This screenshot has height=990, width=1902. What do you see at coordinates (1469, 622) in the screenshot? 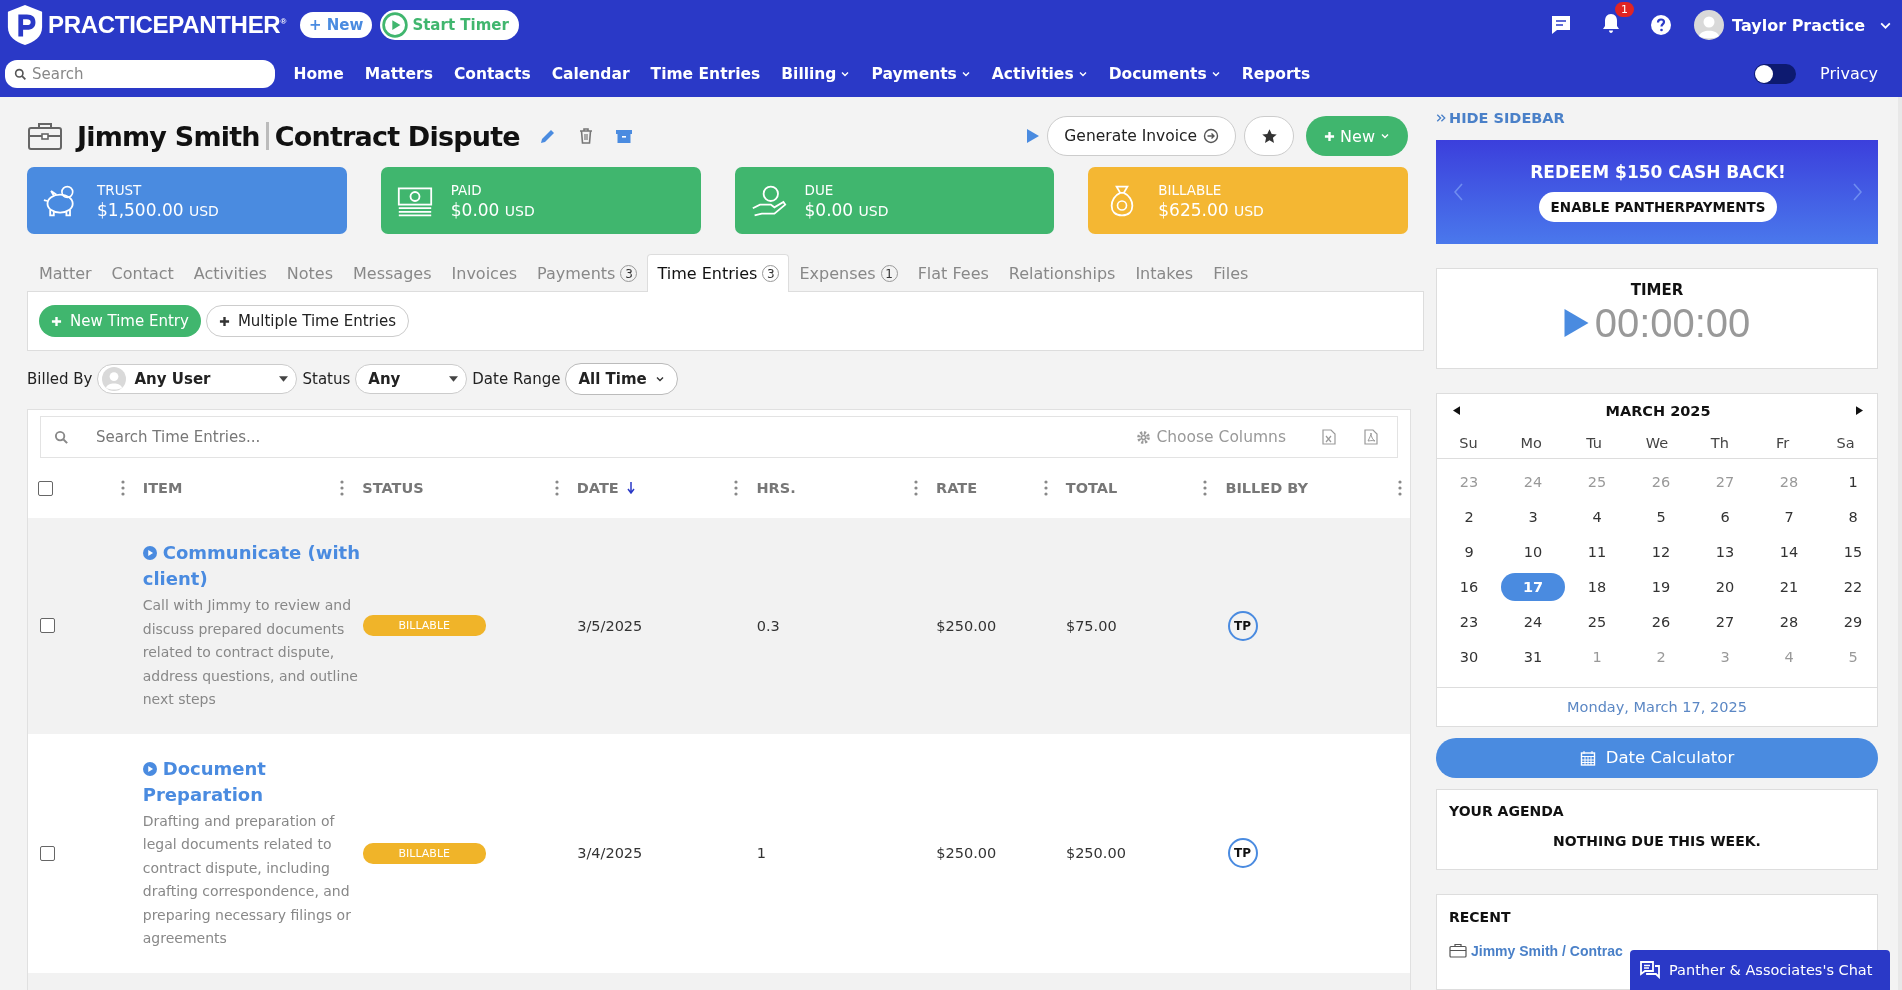
I see `calendar-day: 23` at bounding box center [1469, 622].